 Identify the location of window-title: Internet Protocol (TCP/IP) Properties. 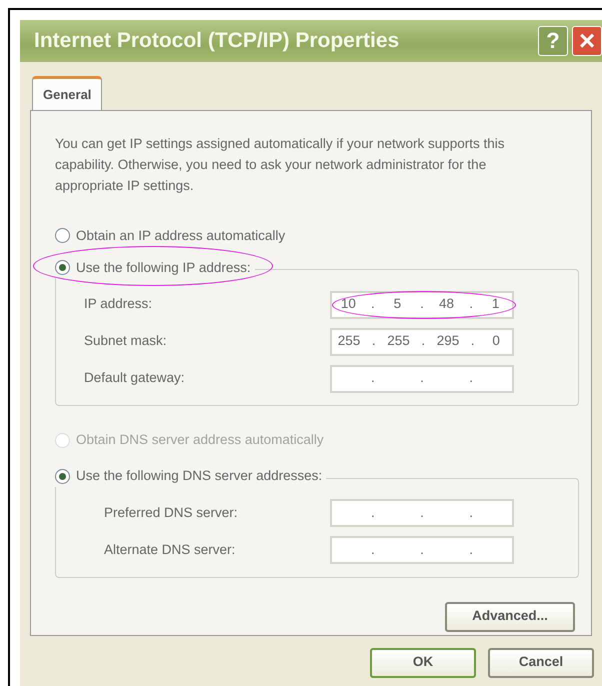
(217, 41).